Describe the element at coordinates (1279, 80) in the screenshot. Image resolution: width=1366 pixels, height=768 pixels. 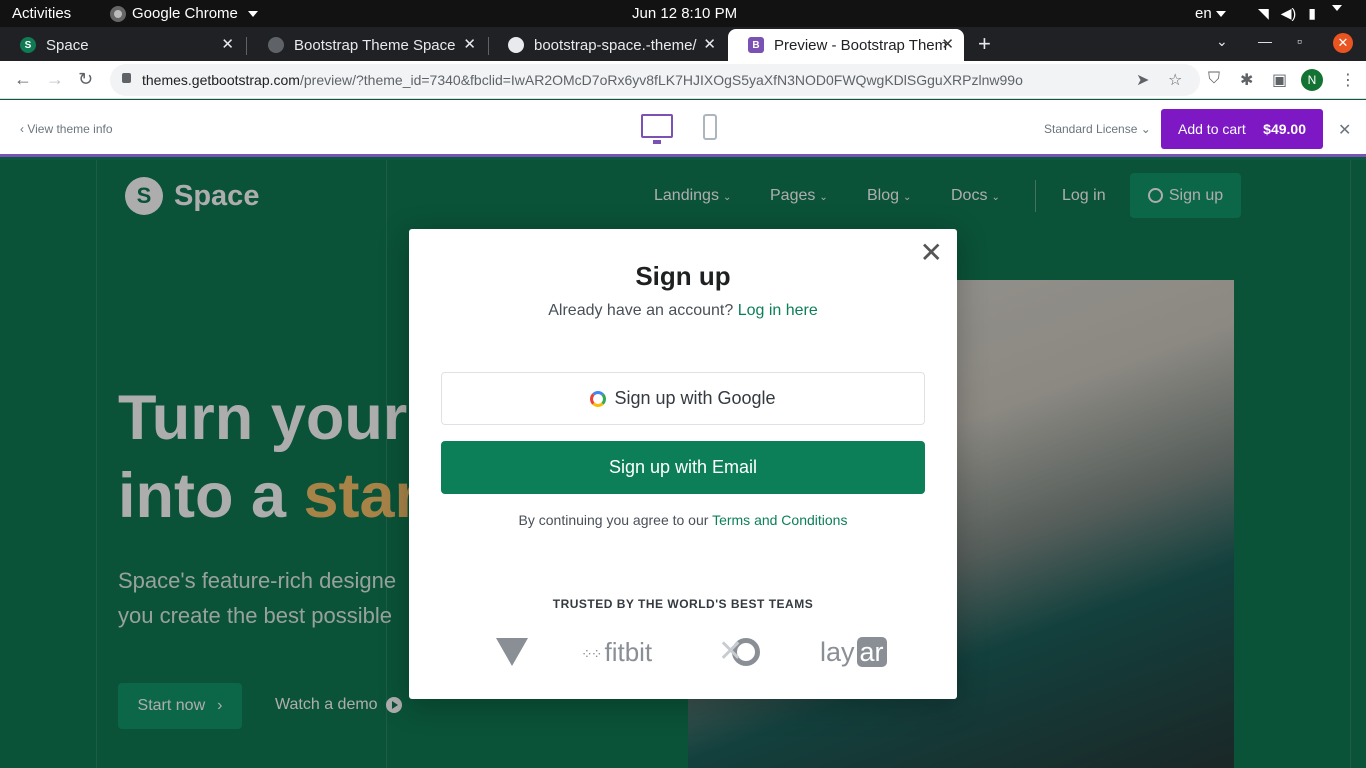
I see `side-panel-icon: ▣` at that location.